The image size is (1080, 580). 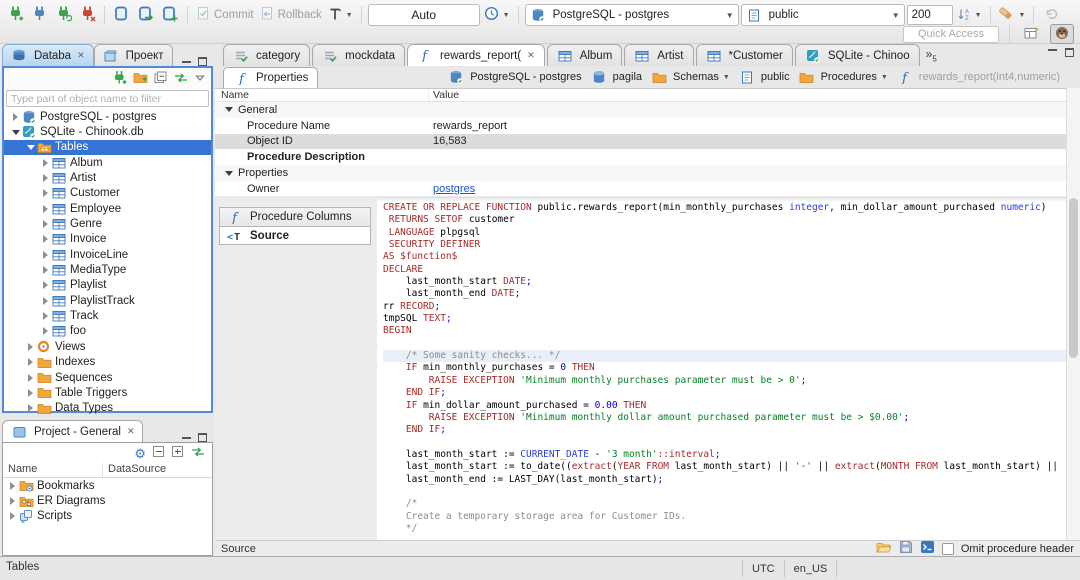 What do you see at coordinates (267, 55) in the screenshot?
I see `editor-tab-category: category` at bounding box center [267, 55].